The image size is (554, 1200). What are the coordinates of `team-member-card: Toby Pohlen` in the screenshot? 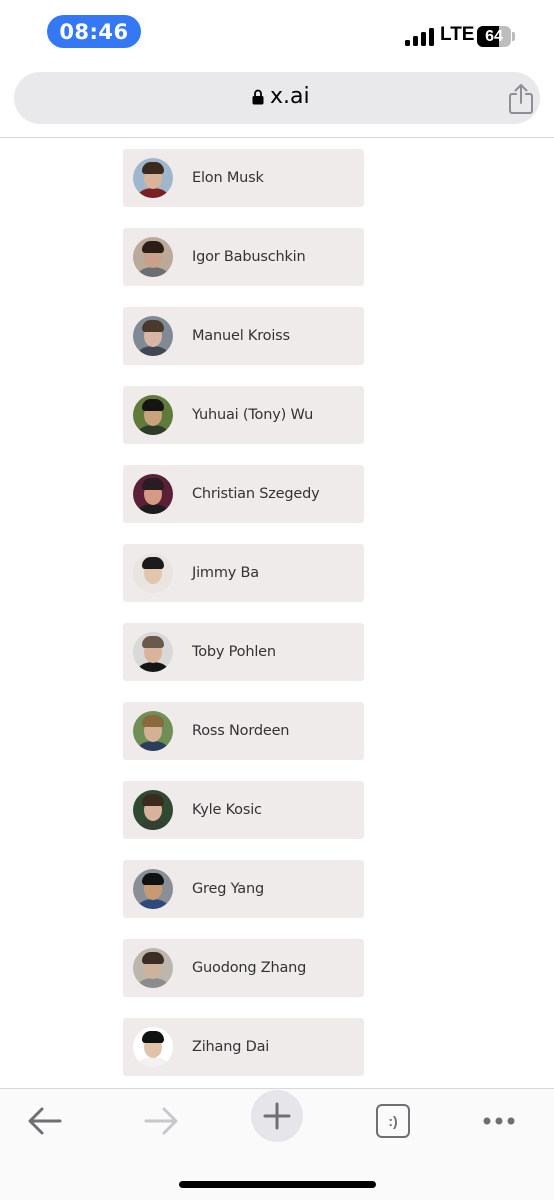 It's located at (243, 652).